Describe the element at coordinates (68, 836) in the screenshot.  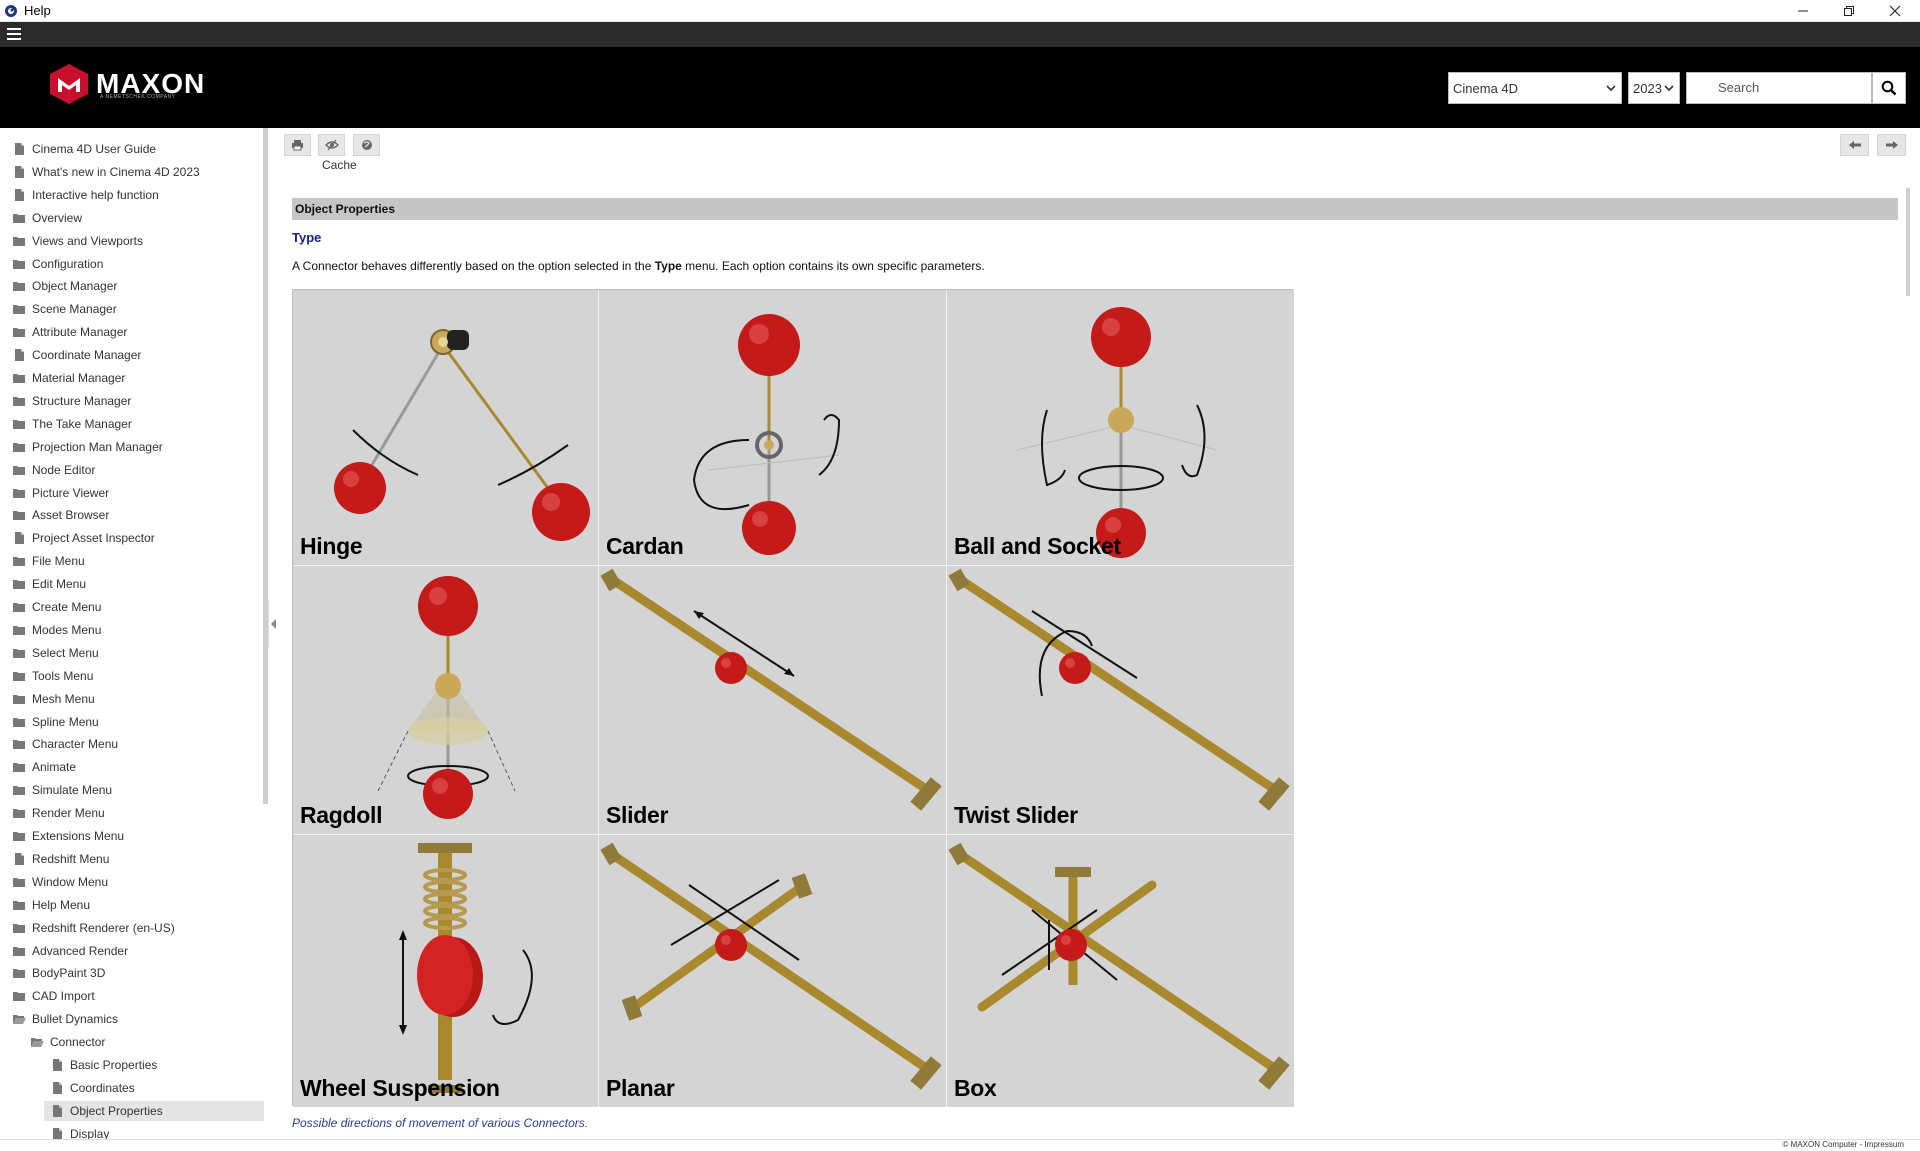
I see `sidebar-item: Extensions Menu` at that location.